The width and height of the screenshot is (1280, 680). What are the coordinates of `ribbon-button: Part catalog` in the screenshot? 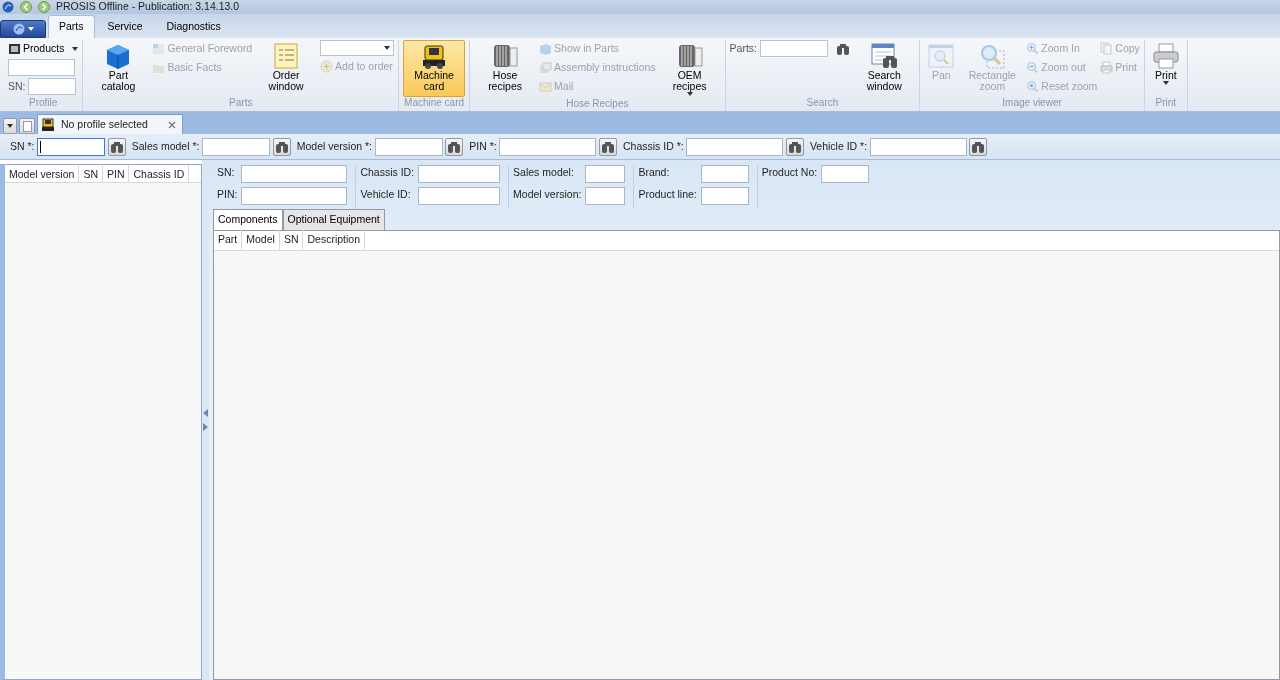 It's located at (118, 68).